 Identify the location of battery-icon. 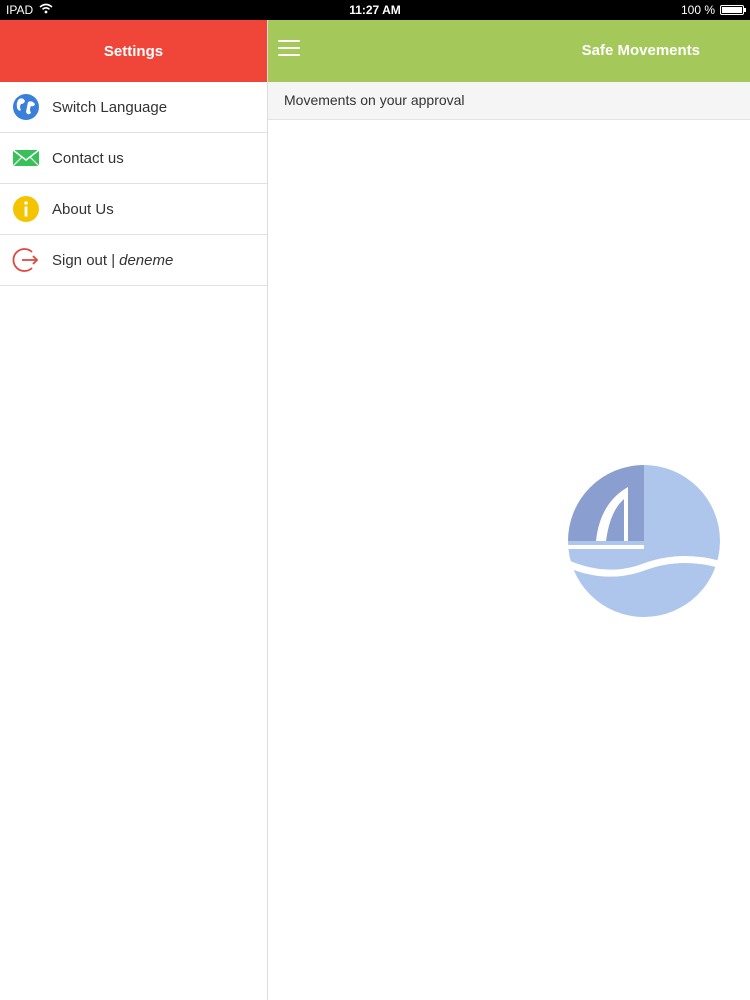
(733, 10).